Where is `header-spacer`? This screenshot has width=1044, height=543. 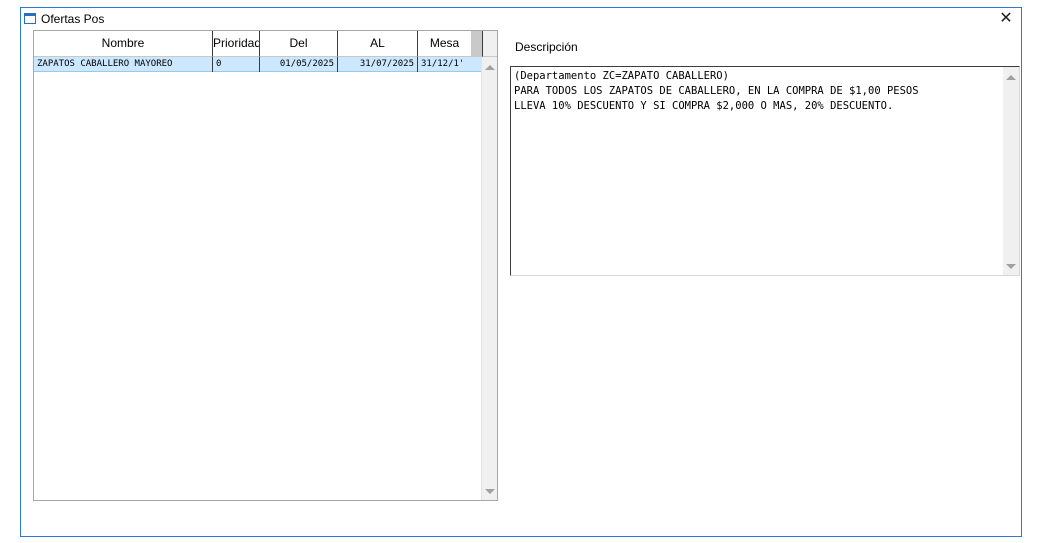 header-spacer is located at coordinates (477, 44).